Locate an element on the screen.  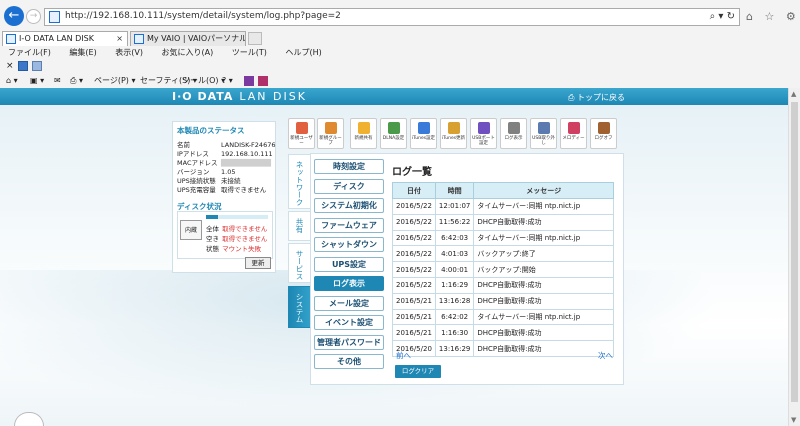
new-user-button: 新規ユーザー is located at coordinates (301, 133).